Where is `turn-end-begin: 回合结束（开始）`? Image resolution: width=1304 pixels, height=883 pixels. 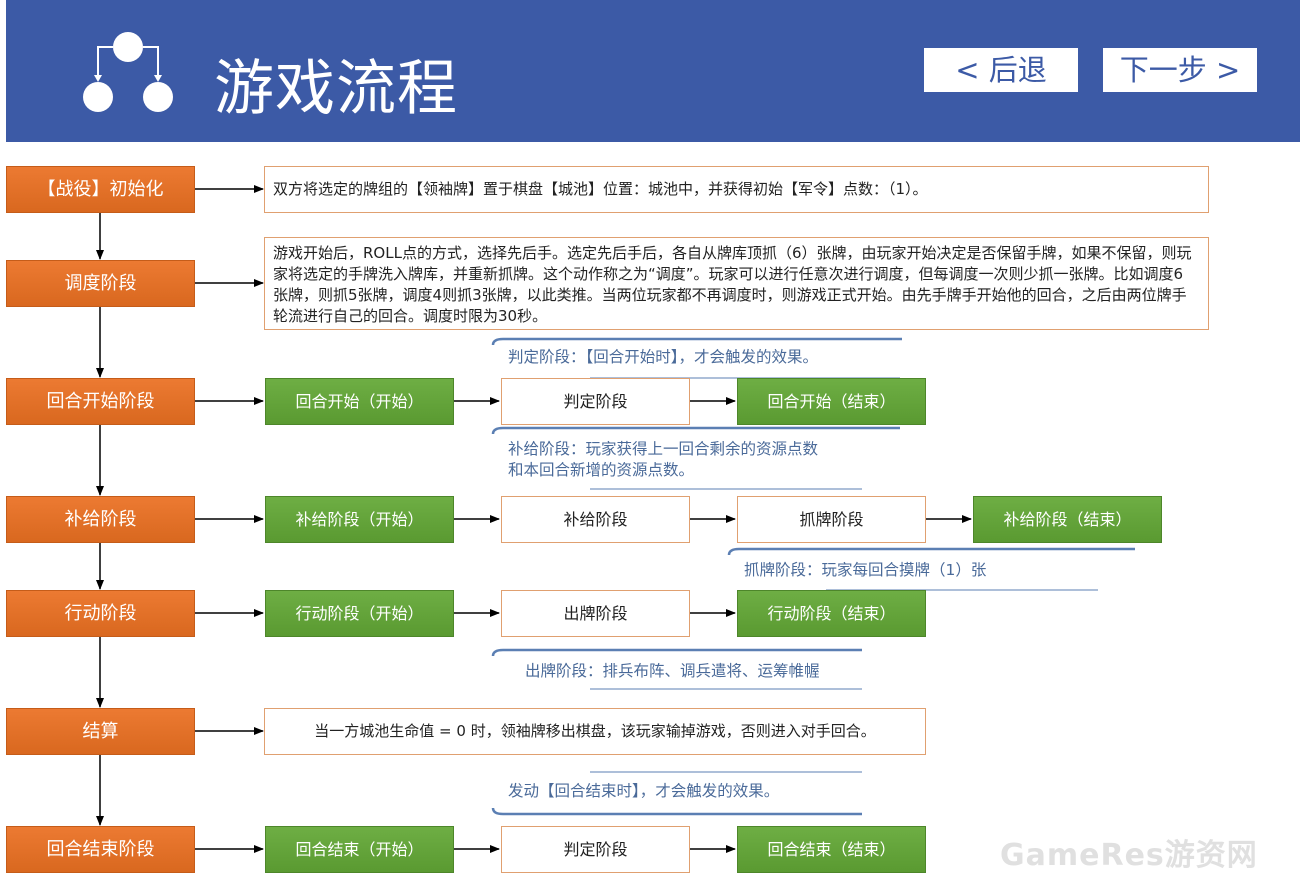
turn-end-begin: 回合结束（开始） is located at coordinates (359, 849).